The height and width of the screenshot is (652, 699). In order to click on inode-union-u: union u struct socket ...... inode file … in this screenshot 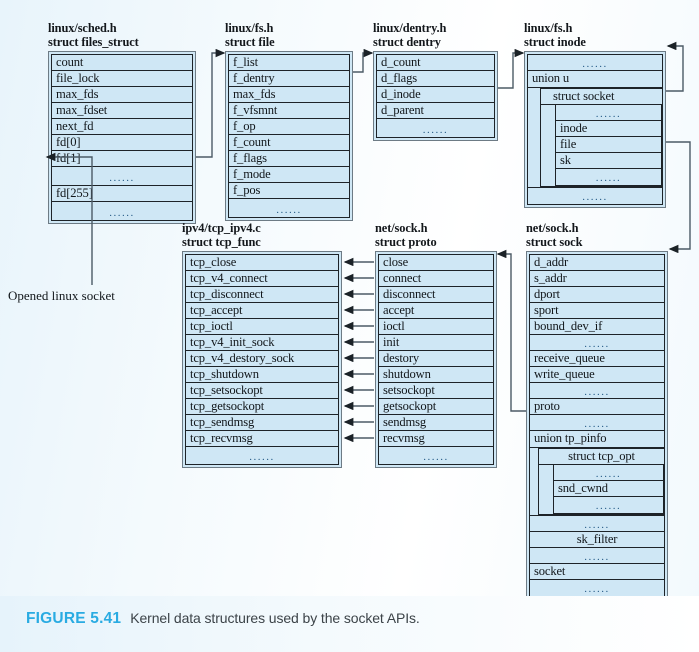, I will do `click(595, 129)`.